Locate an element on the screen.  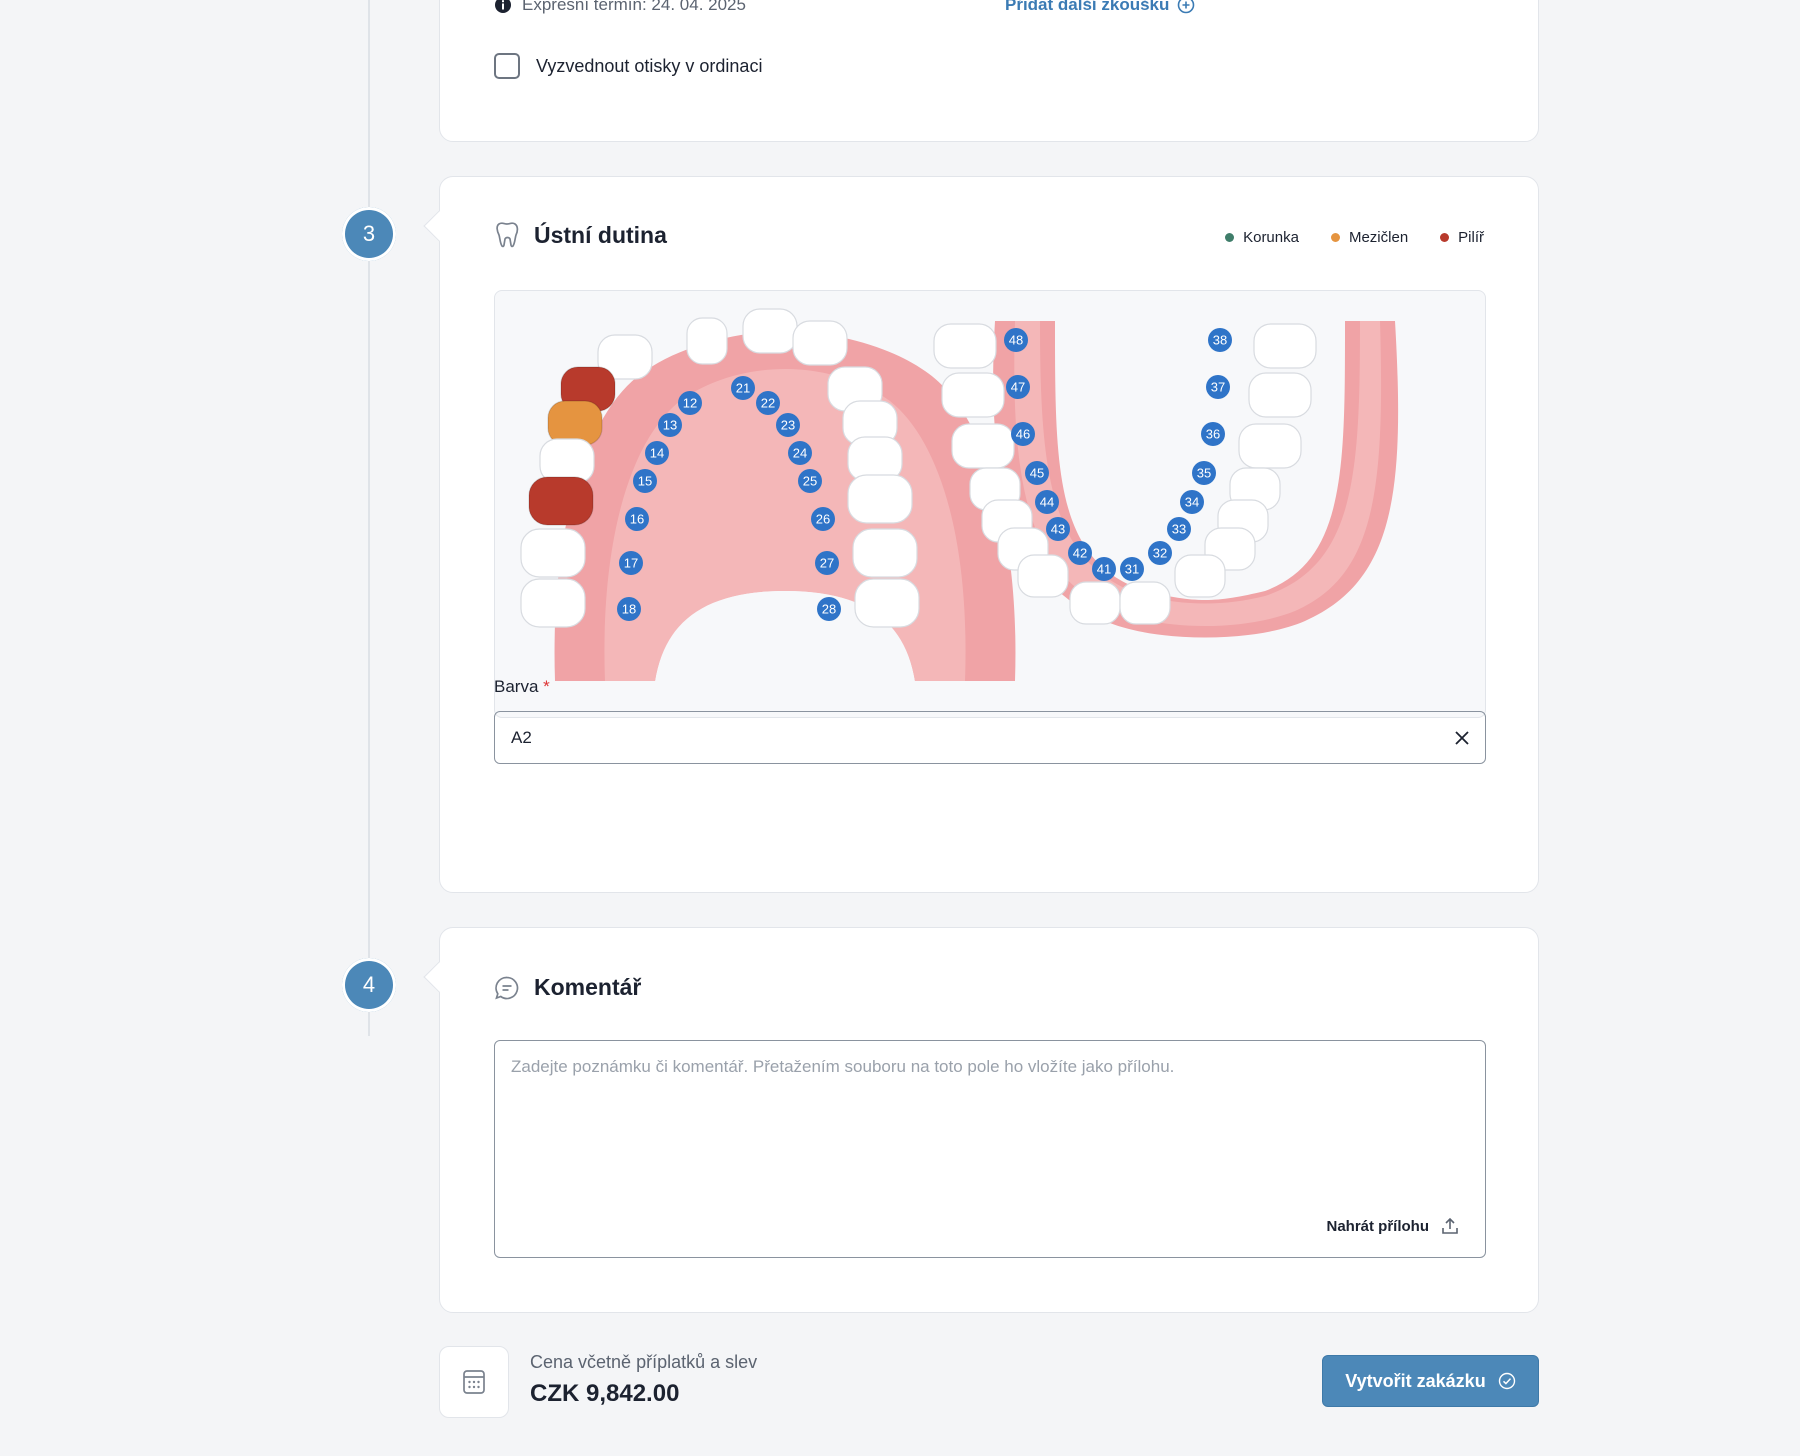
tooth-number-41: 41 is located at coordinates (1104, 569).